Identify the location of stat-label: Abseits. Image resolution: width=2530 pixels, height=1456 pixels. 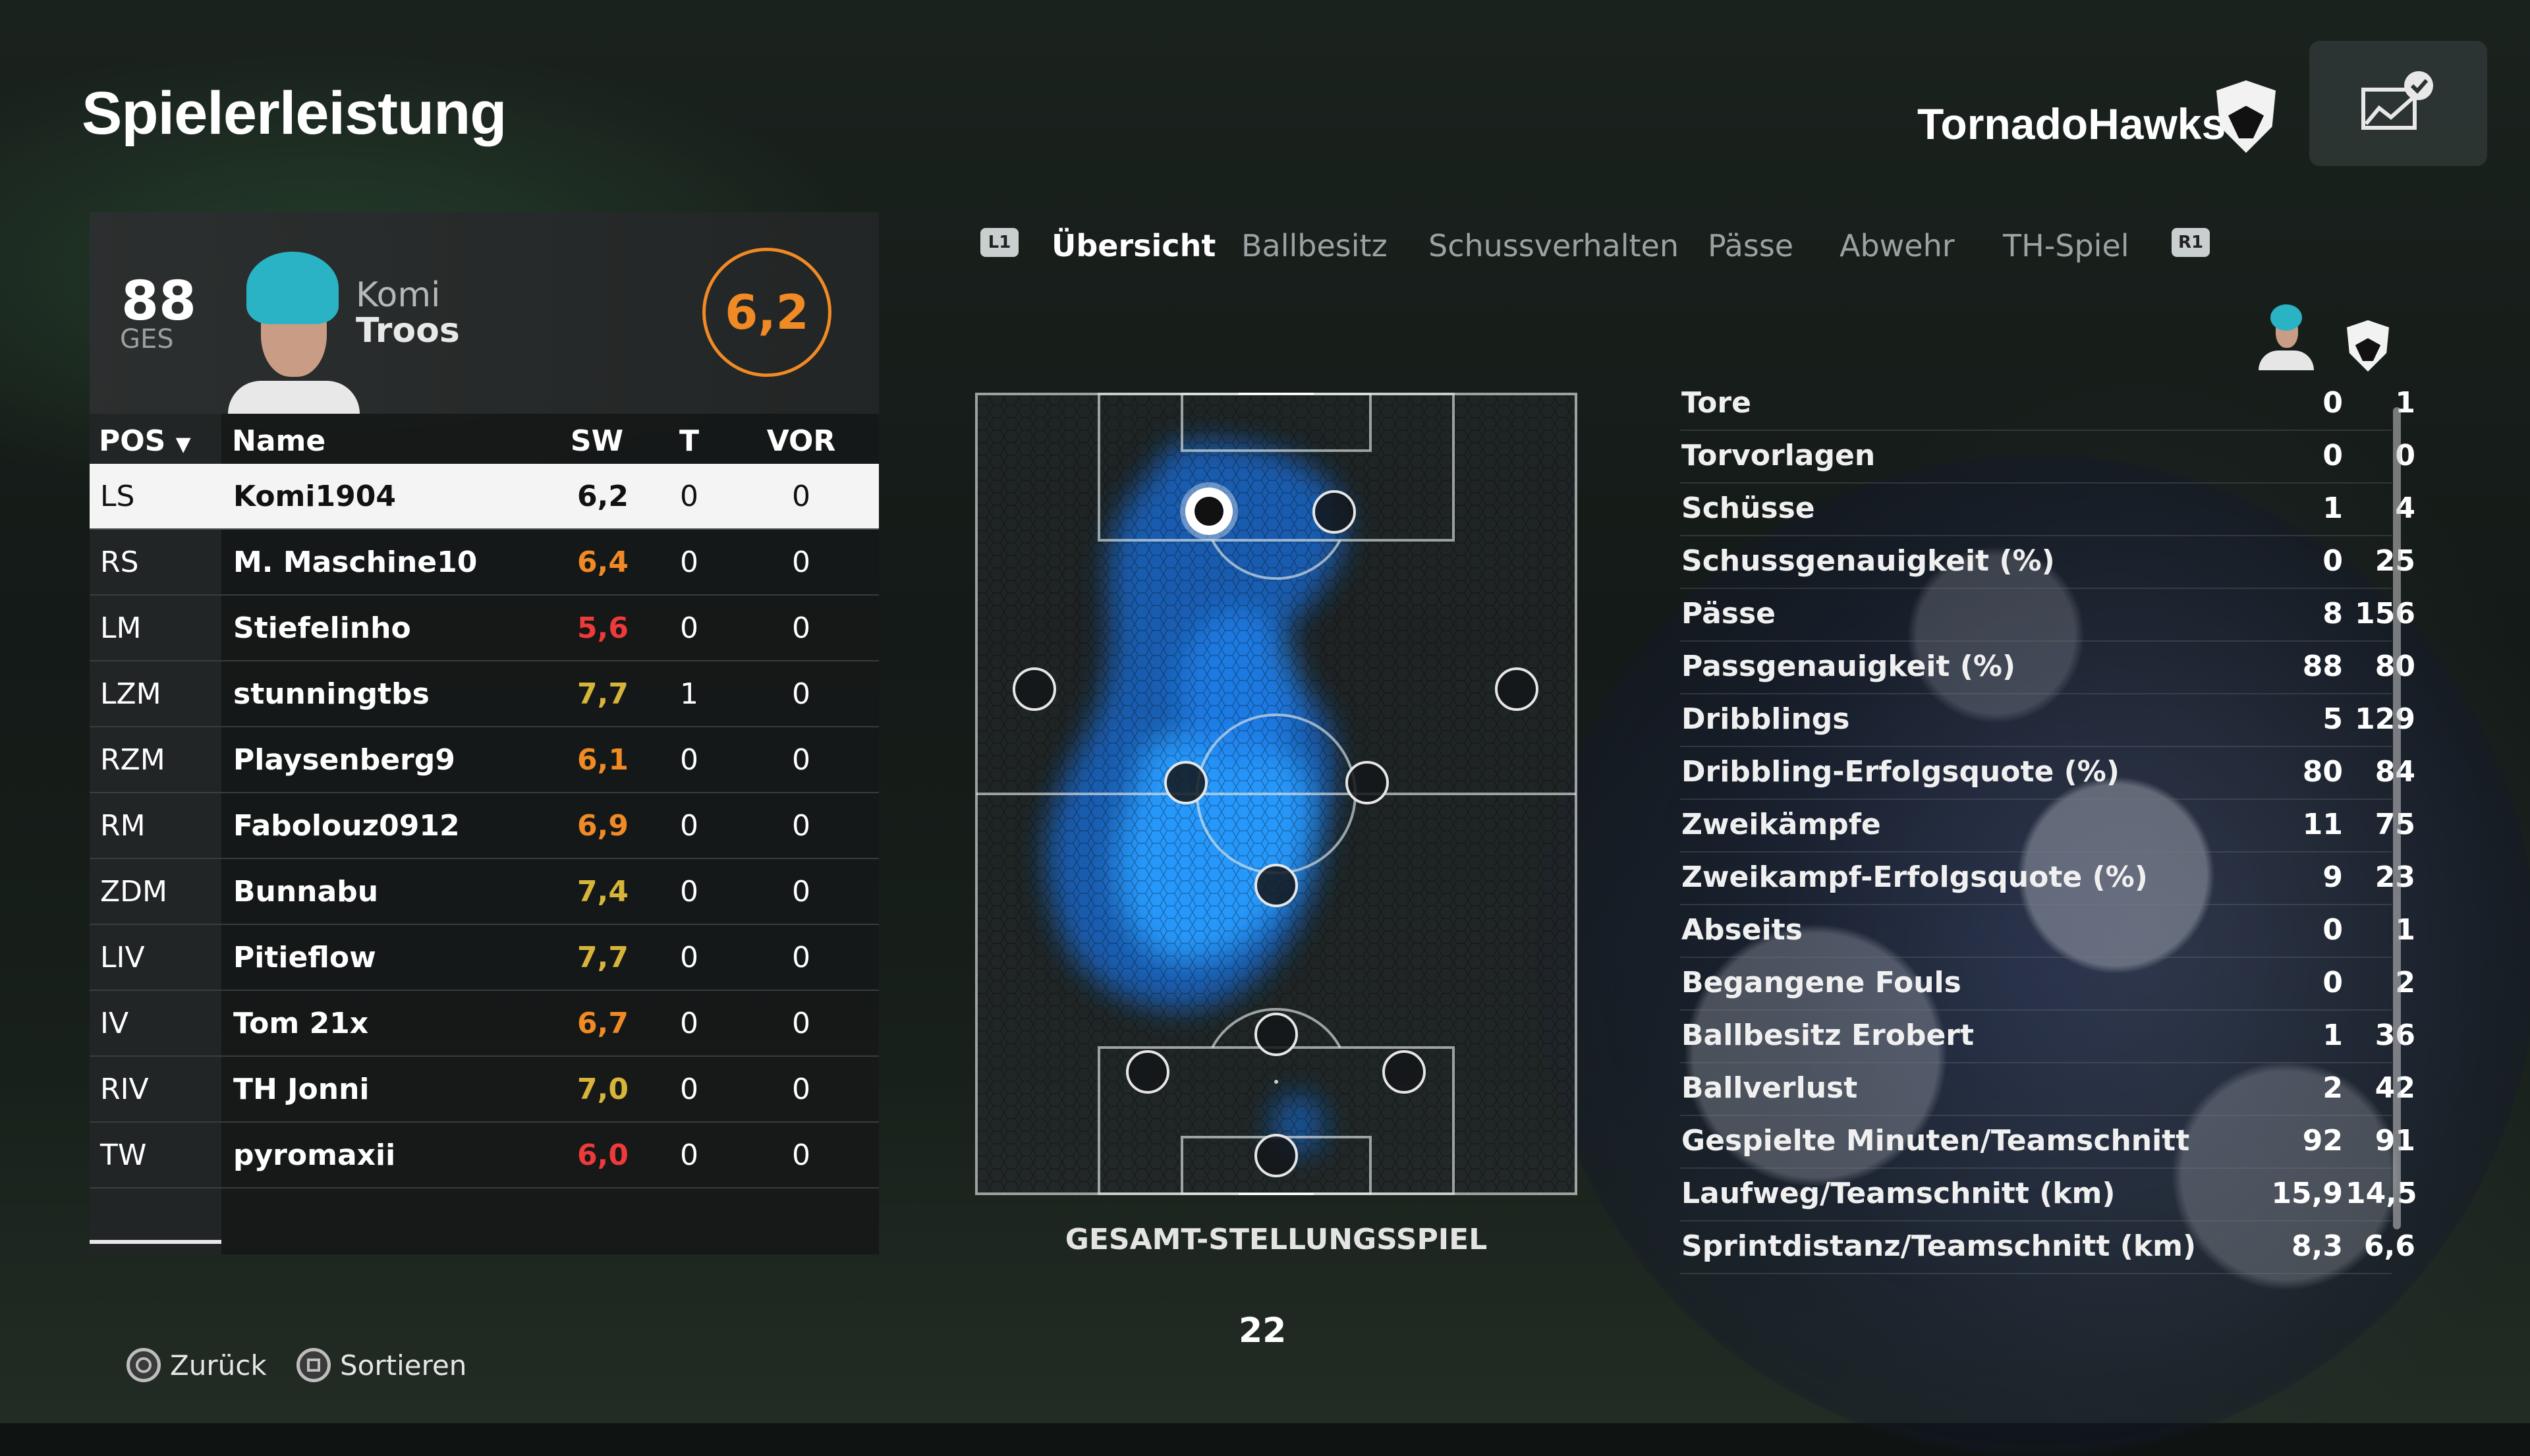
(1742, 930).